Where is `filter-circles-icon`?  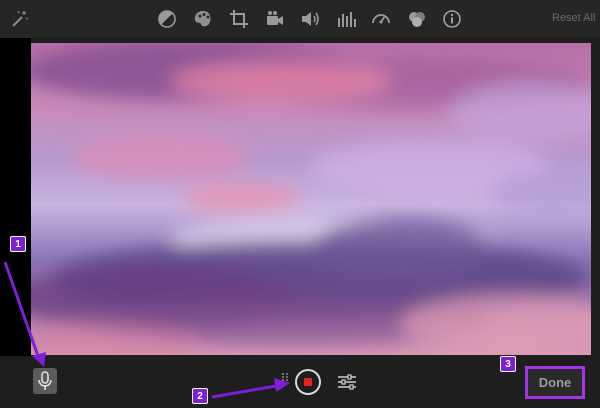 filter-circles-icon is located at coordinates (417, 19).